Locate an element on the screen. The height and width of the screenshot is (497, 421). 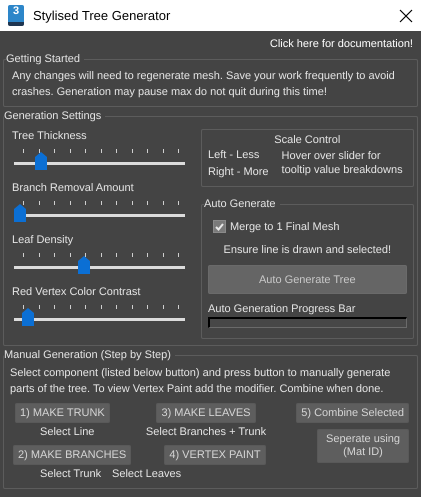
group-title: Getting Started is located at coordinates (43, 59).